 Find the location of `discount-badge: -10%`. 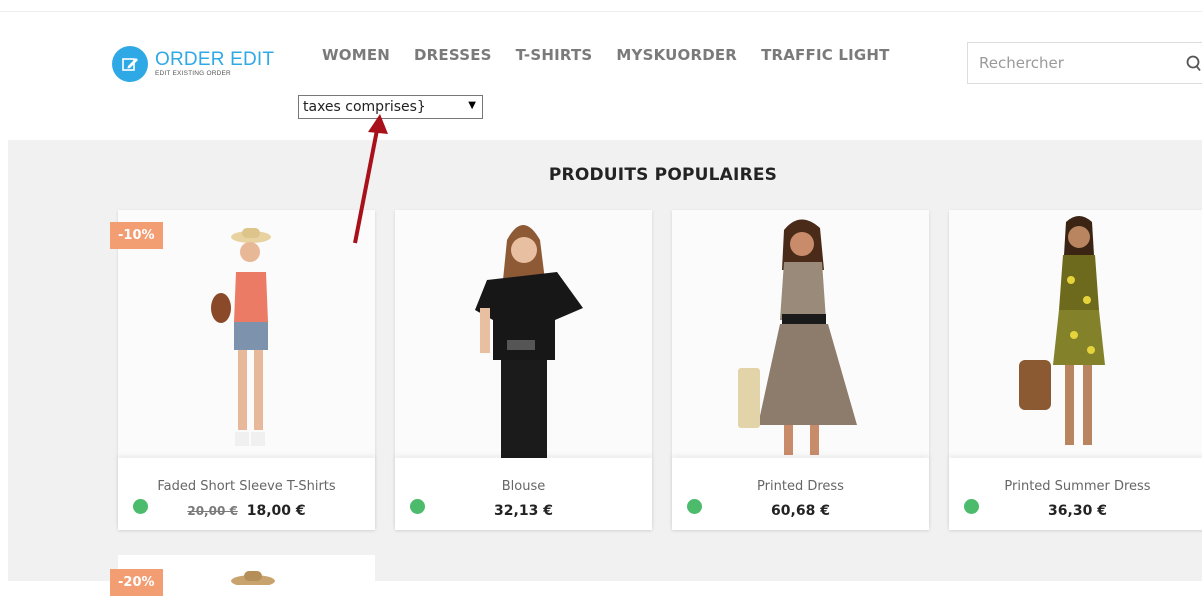

discount-badge: -10% is located at coordinates (136, 235).